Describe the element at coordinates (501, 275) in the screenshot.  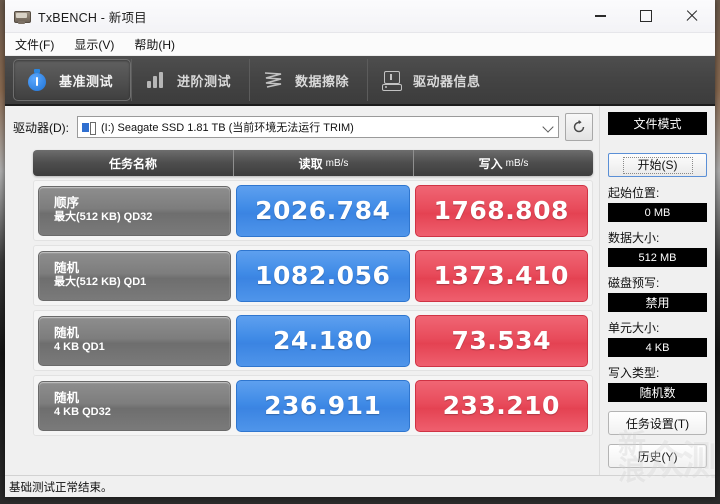
I see `row-write-value: 1373.410` at that location.